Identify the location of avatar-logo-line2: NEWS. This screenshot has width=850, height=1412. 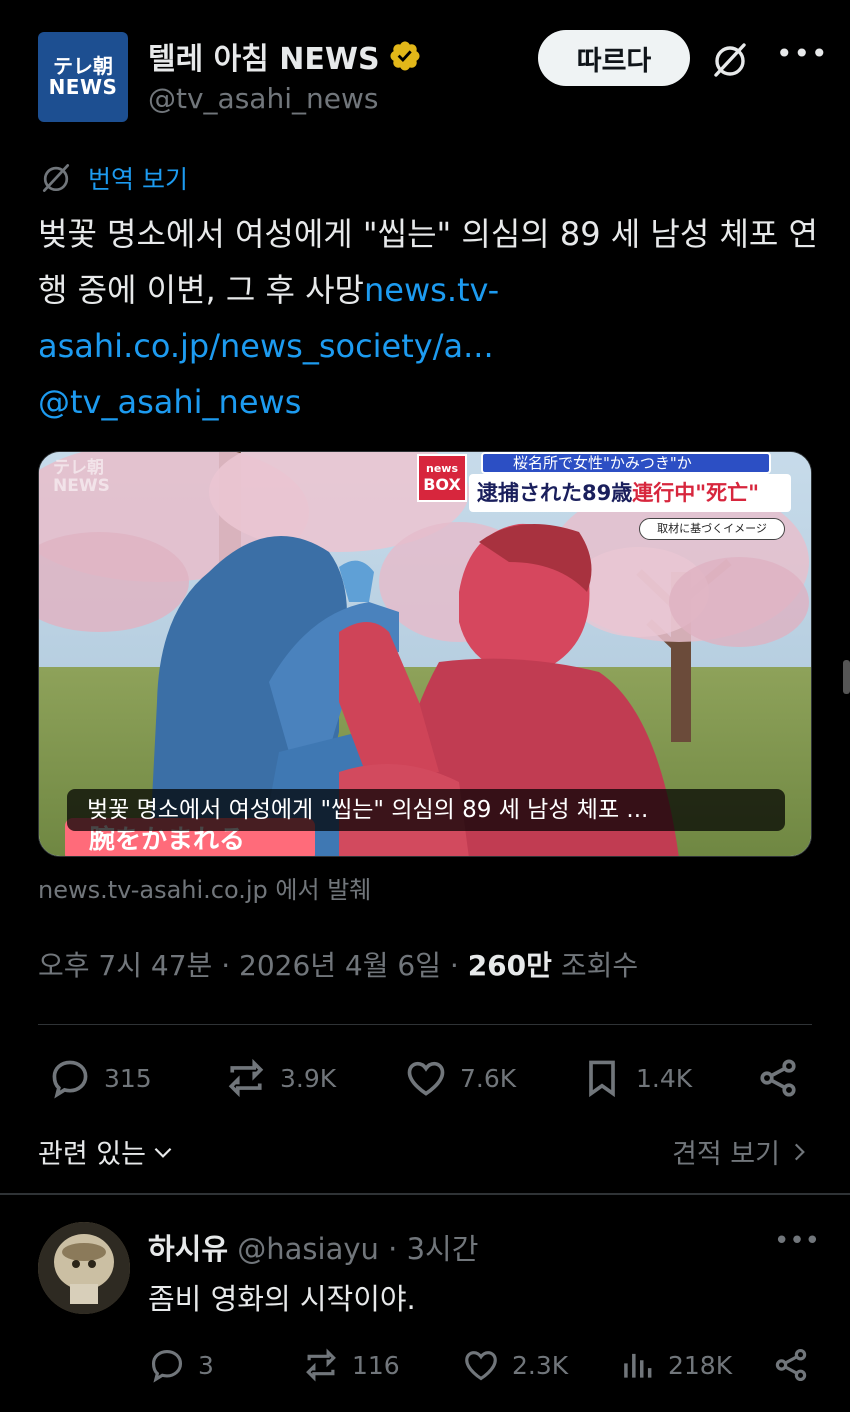
(83, 87).